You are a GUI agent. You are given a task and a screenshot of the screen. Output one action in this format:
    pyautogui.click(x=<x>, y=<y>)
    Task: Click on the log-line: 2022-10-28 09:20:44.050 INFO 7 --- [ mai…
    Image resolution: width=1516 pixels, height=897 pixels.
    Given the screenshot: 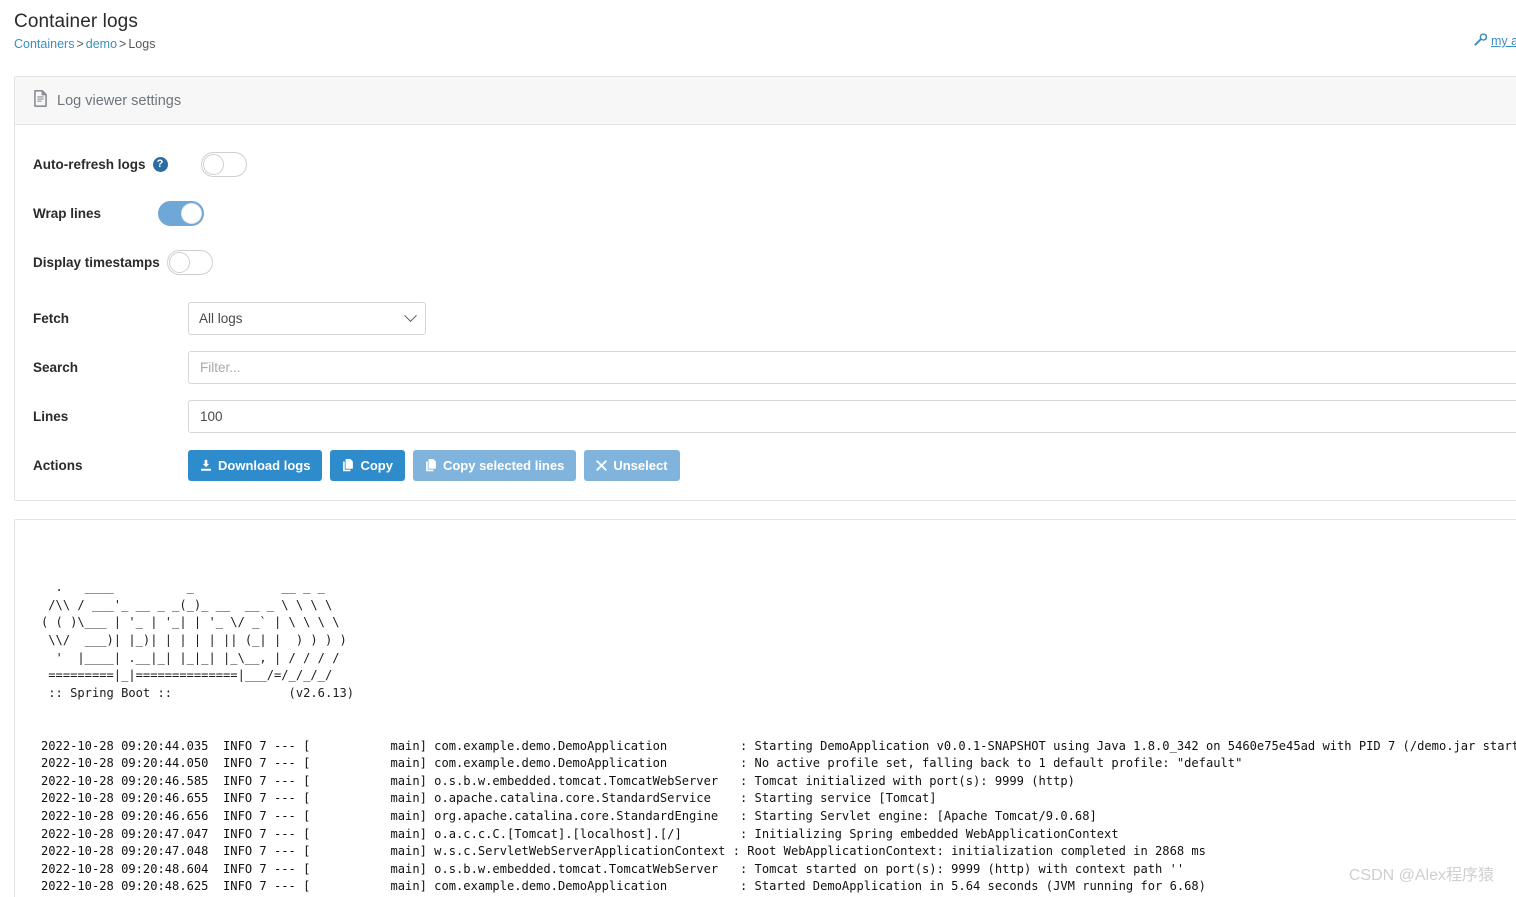 What is the action you would take?
    pyautogui.click(x=778, y=764)
    